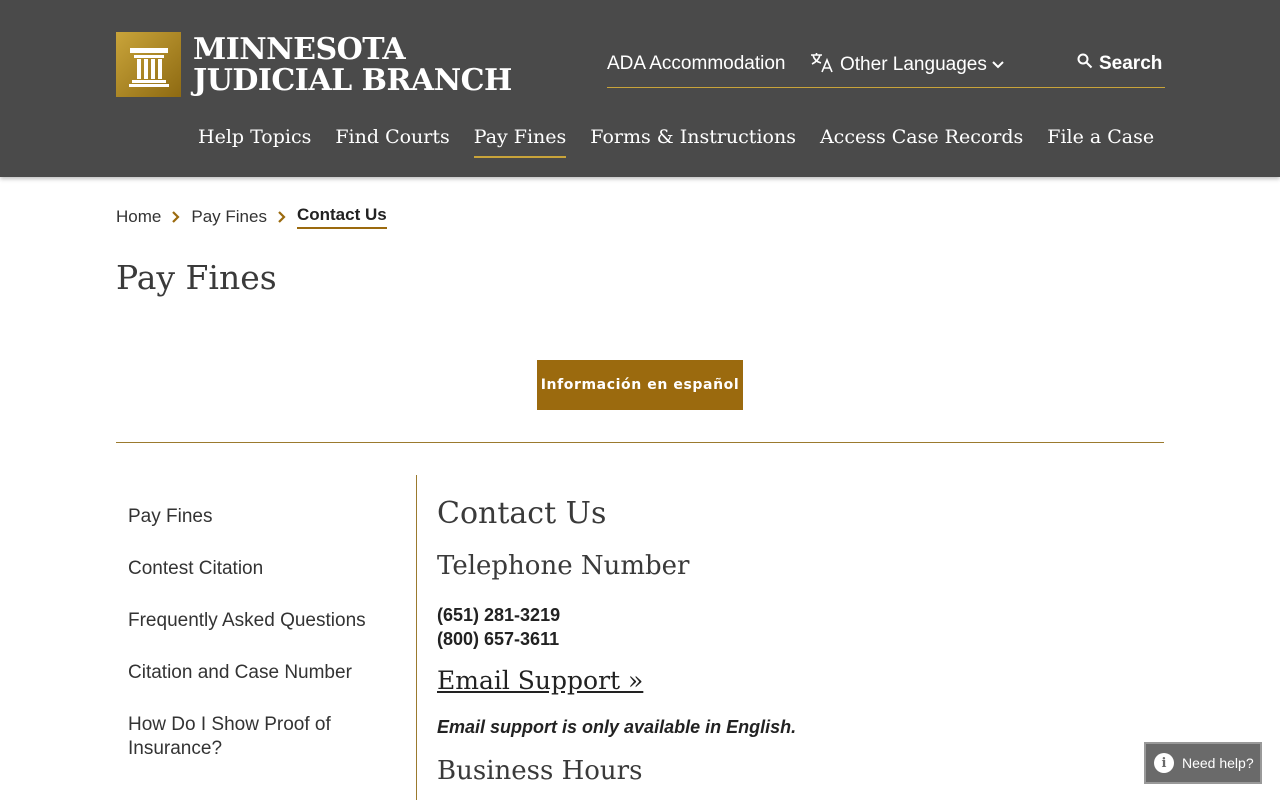 Image resolution: width=1280 pixels, height=800 pixels. What do you see at coordinates (522, 513) in the screenshot?
I see `contact-heading: Contact Us` at bounding box center [522, 513].